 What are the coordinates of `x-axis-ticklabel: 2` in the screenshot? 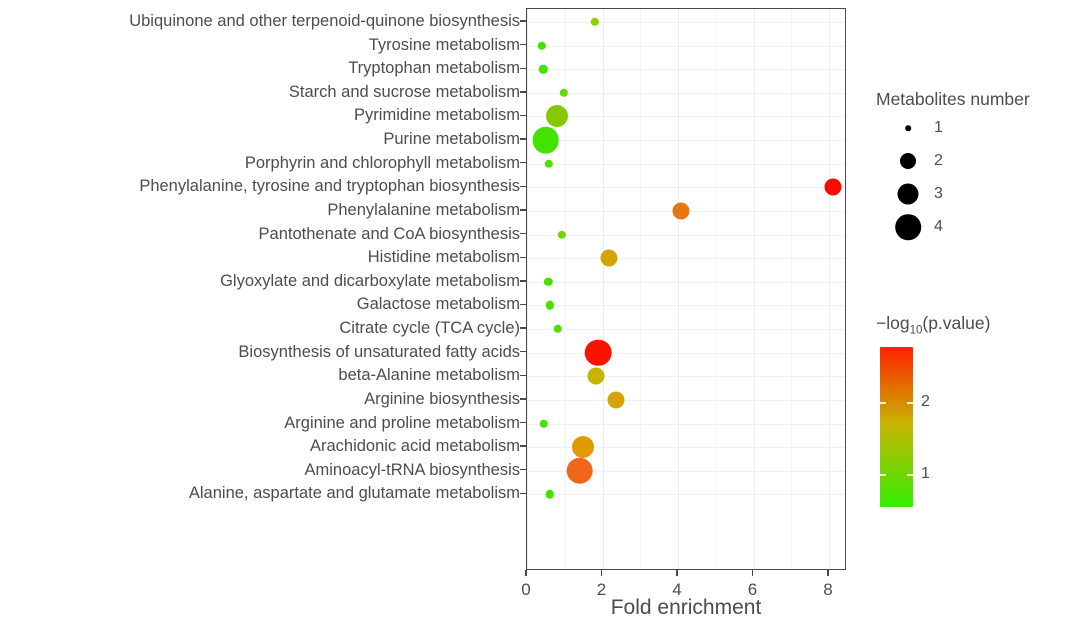 It's located at (601, 589).